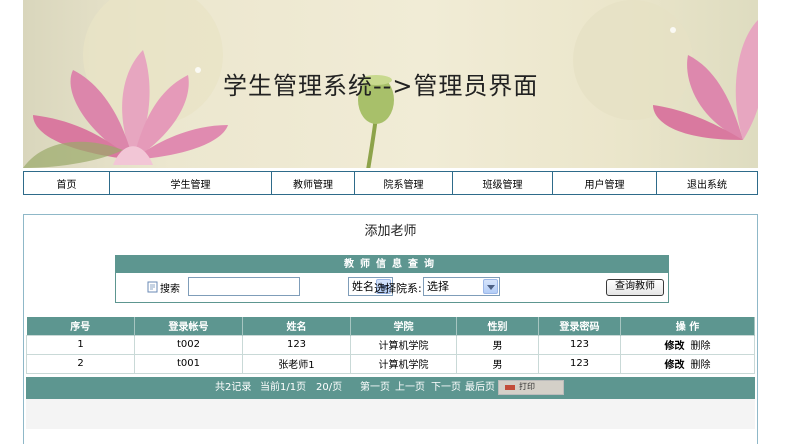 The width and height of the screenshot is (800, 444). Describe the element at coordinates (188, 363) in the screenshot. I see `cell-account: t001` at that location.